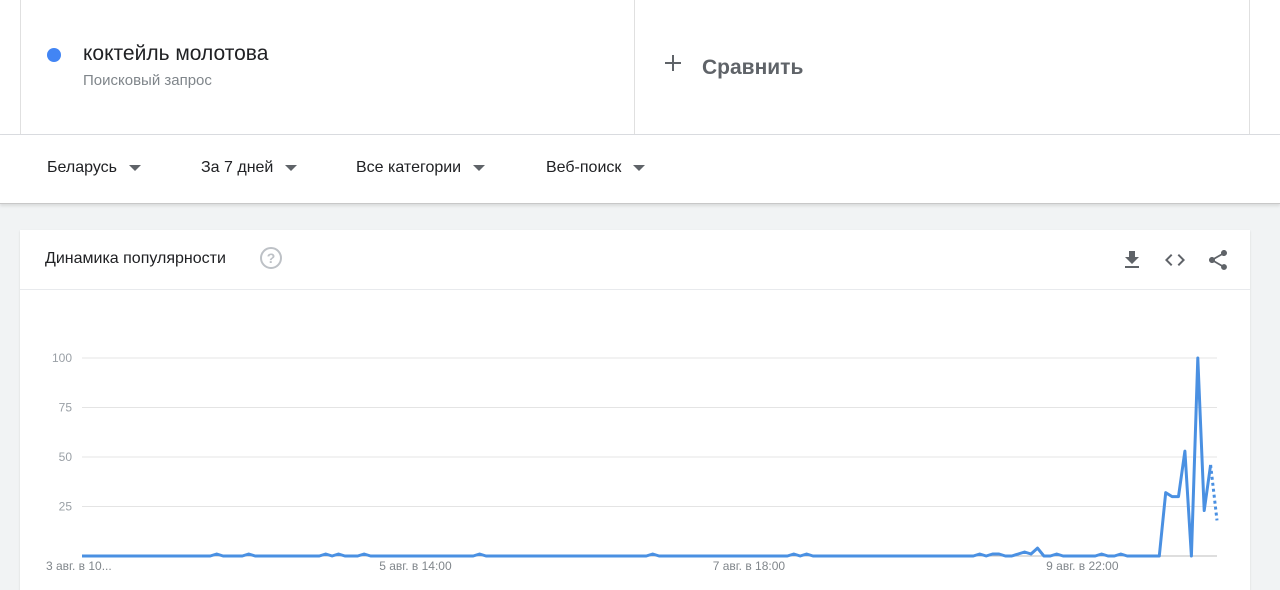 Image resolution: width=1280 pixels, height=590 pixels. I want to click on y-tick-label: 100, so click(62, 358).